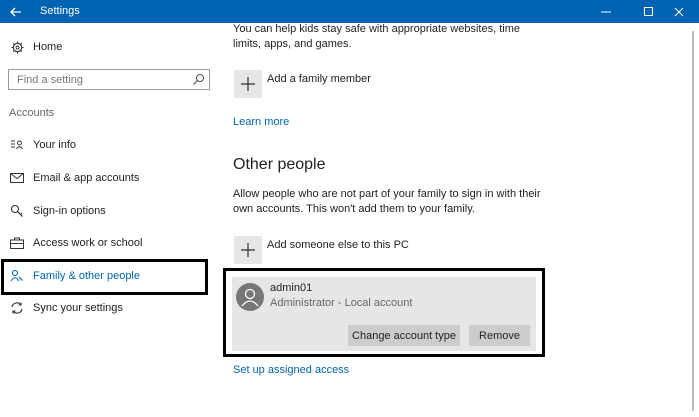 The image size is (699, 417). Describe the element at coordinates (17, 243) in the screenshot. I see `briefcase-icon` at that location.